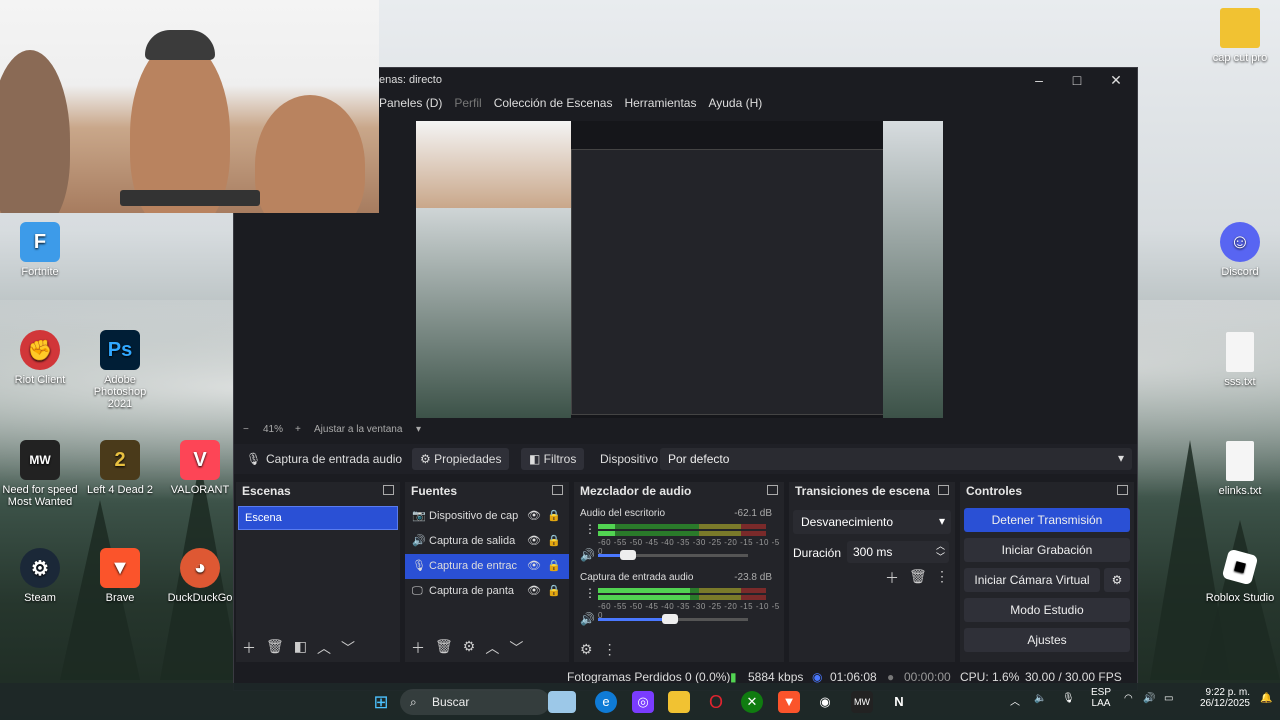  What do you see at coordinates (487, 541) in the screenshot?
I see `source-row: 🔊 Captura de salida 👁 🔒` at bounding box center [487, 541].